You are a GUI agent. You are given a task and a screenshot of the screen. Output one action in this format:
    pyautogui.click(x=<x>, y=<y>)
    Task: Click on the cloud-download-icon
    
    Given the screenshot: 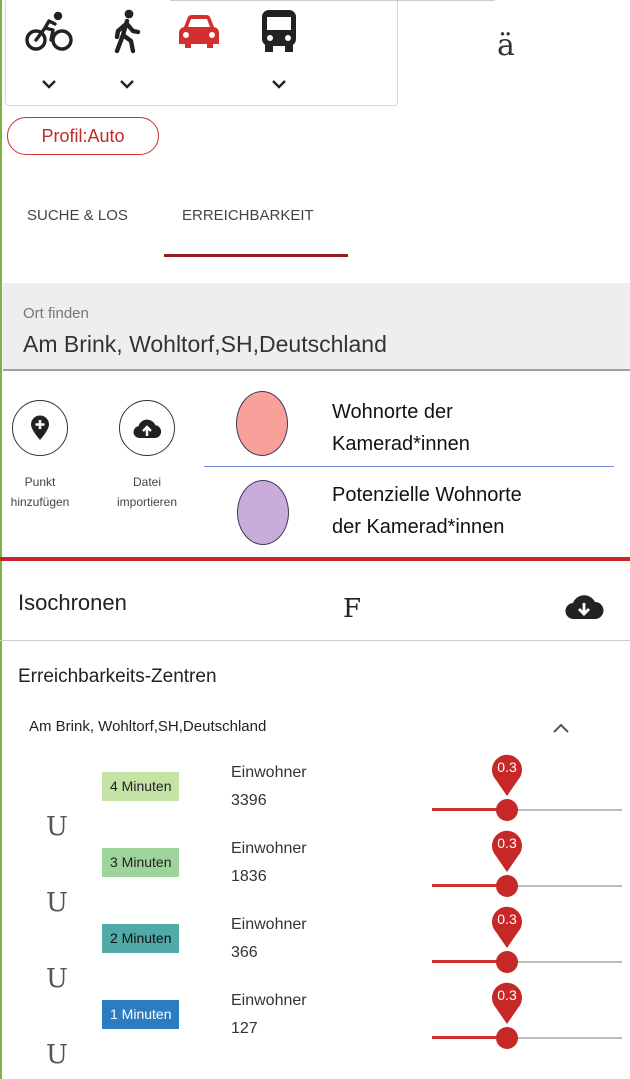 What is the action you would take?
    pyautogui.click(x=584, y=606)
    